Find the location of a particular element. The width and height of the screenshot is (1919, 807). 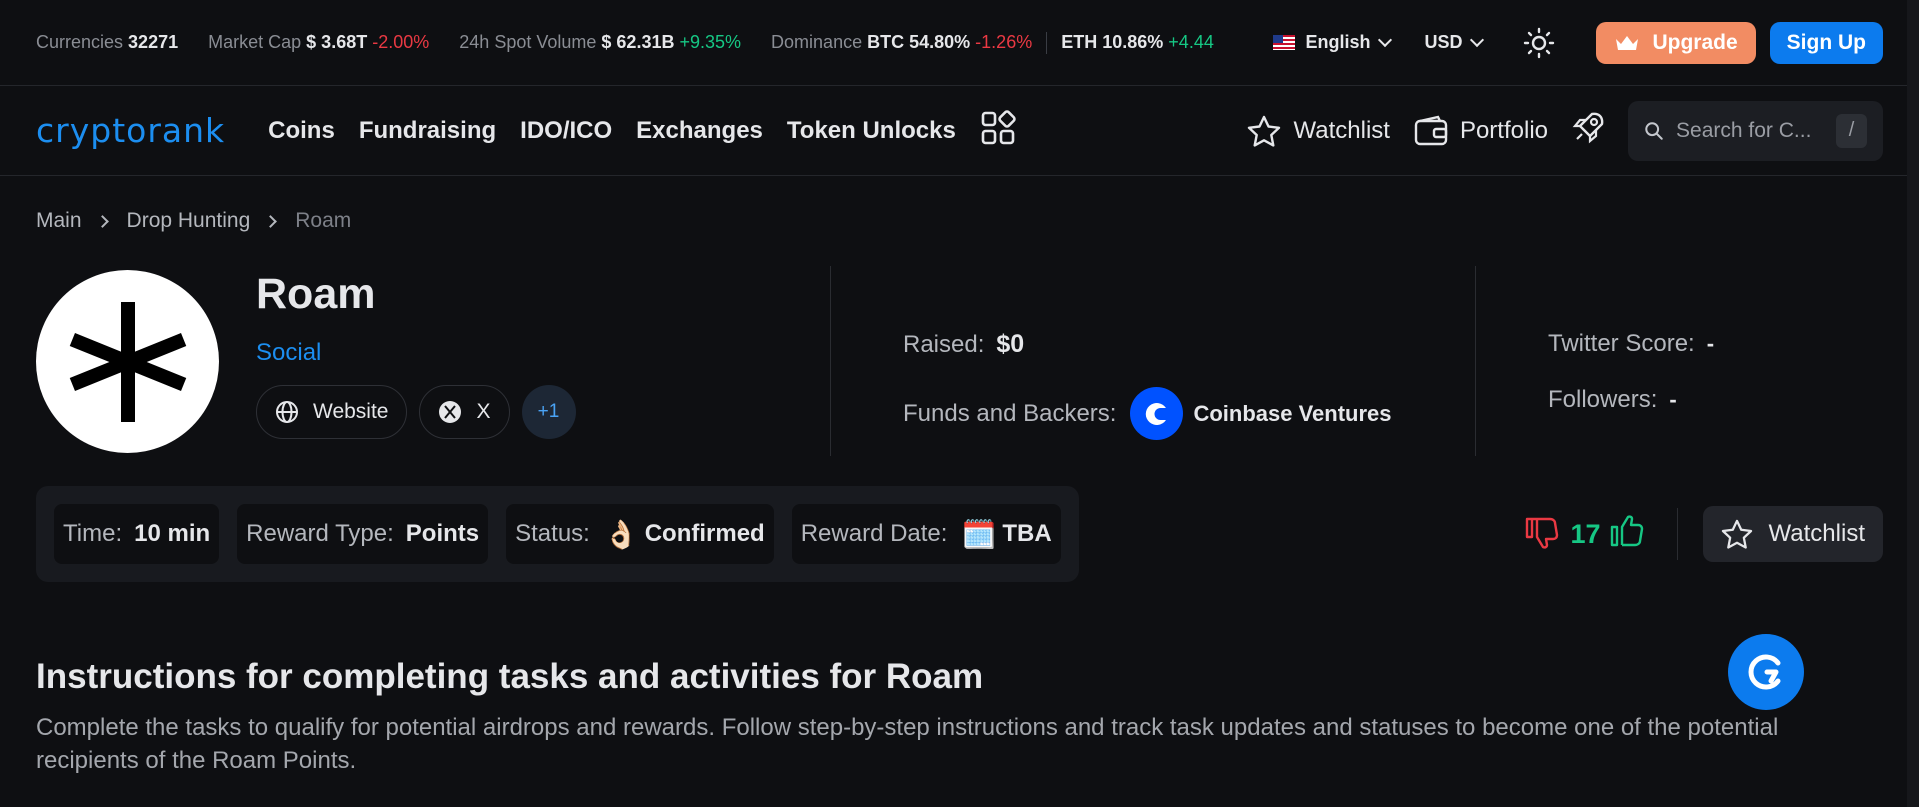

vote-count: 17 is located at coordinates (1585, 533).